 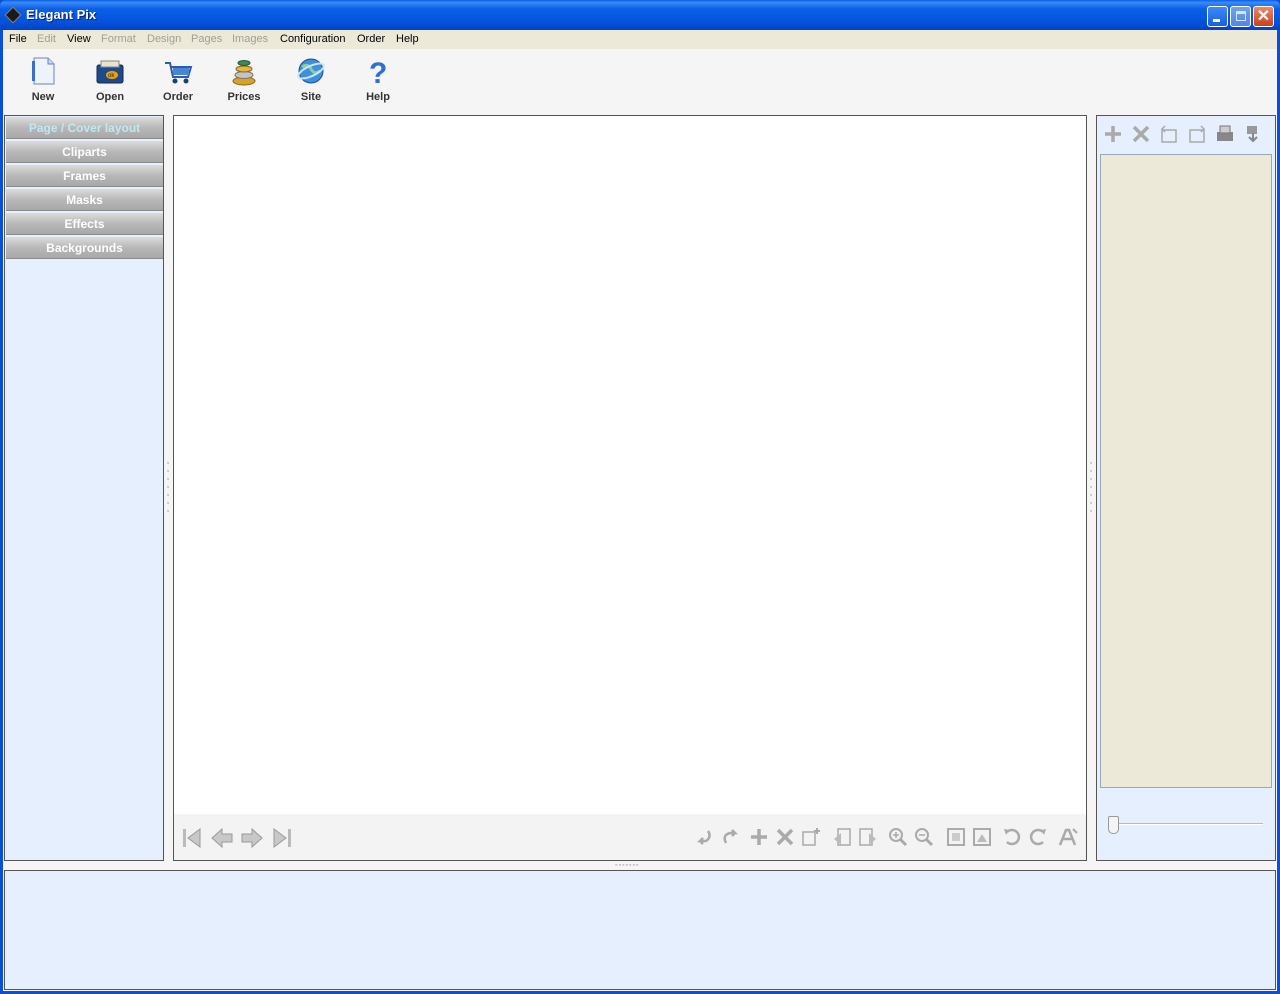 What do you see at coordinates (84, 200) in the screenshot?
I see `tab-masks: Masks` at bounding box center [84, 200].